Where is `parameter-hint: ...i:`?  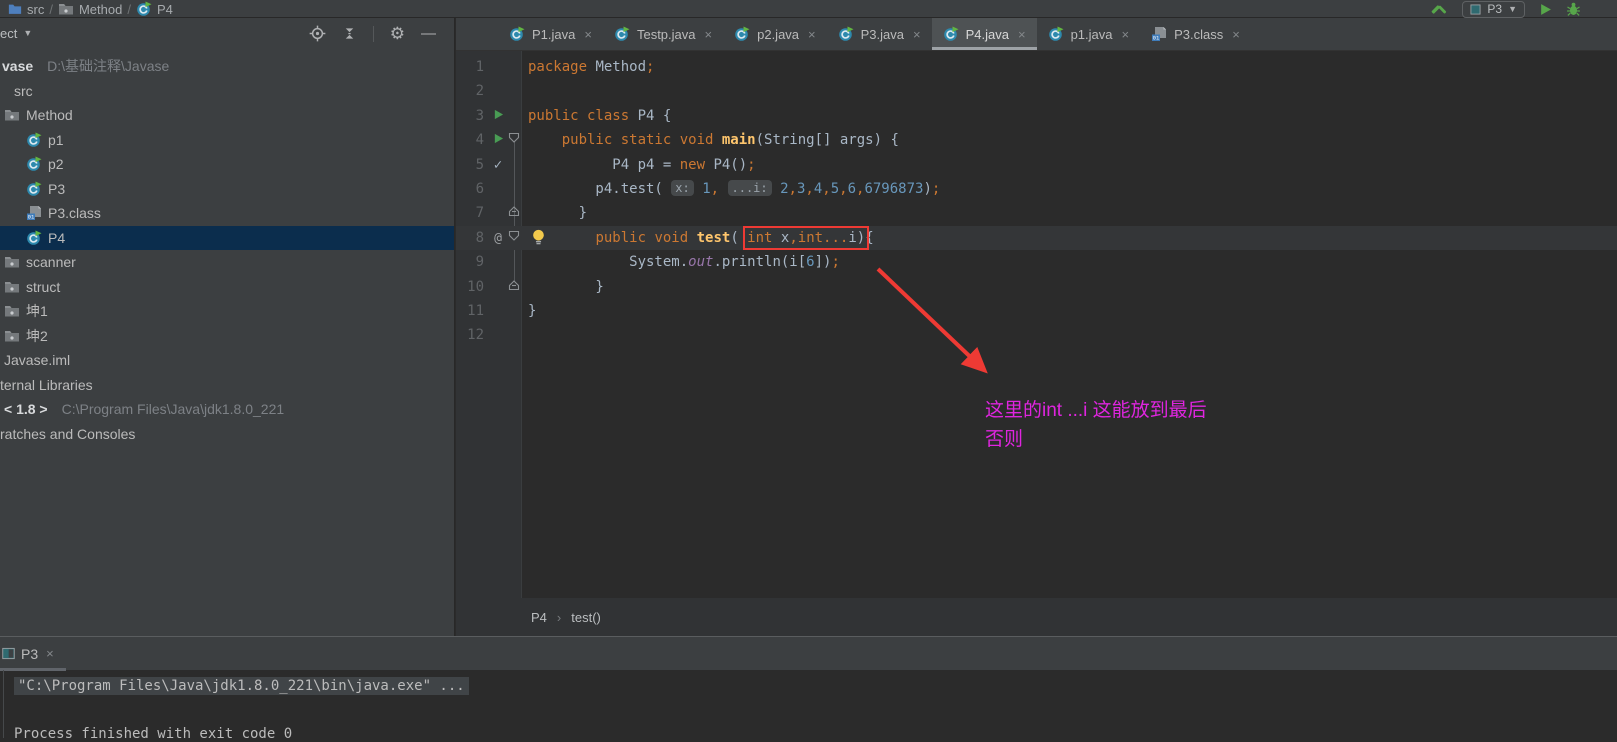 parameter-hint: ...i: is located at coordinates (749, 187).